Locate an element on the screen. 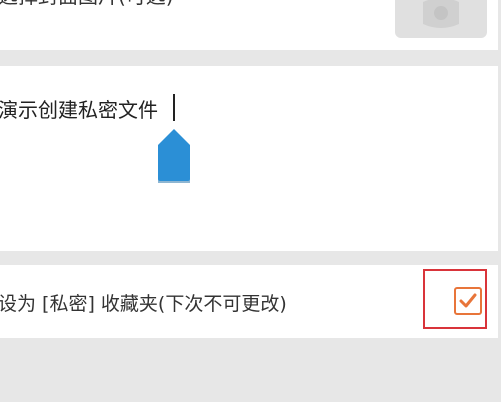 Image resolution: width=501 pixels, height=402 pixels. image-placeholder-icon is located at coordinates (441, 14).